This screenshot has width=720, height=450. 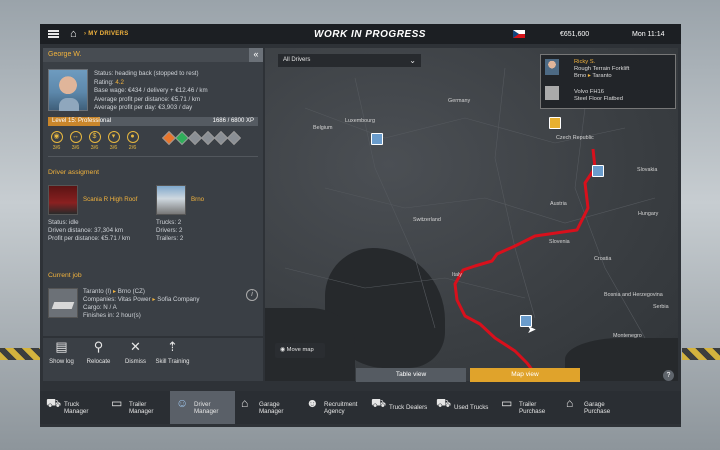 I want to click on country-label: Austria, so click(x=558, y=204).